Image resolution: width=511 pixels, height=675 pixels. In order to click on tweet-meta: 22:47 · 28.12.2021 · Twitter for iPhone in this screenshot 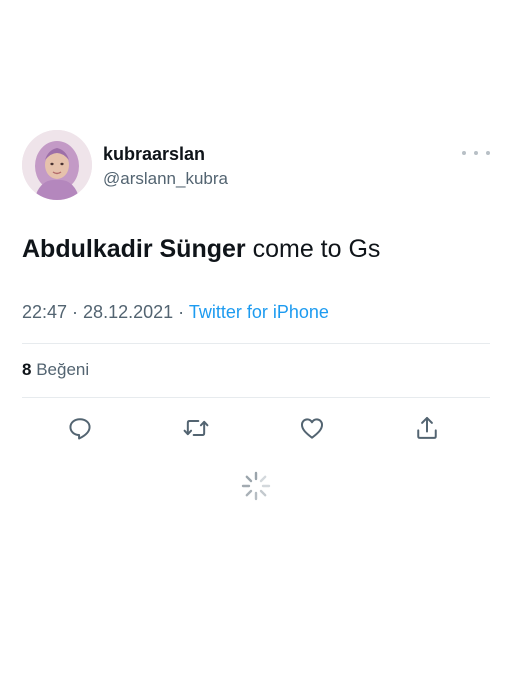, I will do `click(175, 312)`.